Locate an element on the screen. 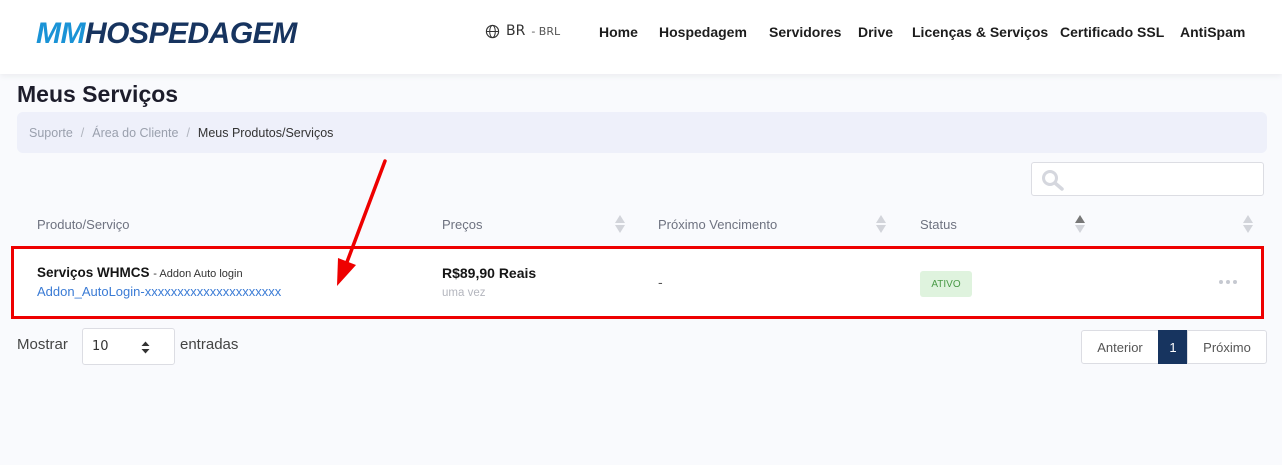 This screenshot has width=1282, height=465. table-search is located at coordinates (1147, 179).